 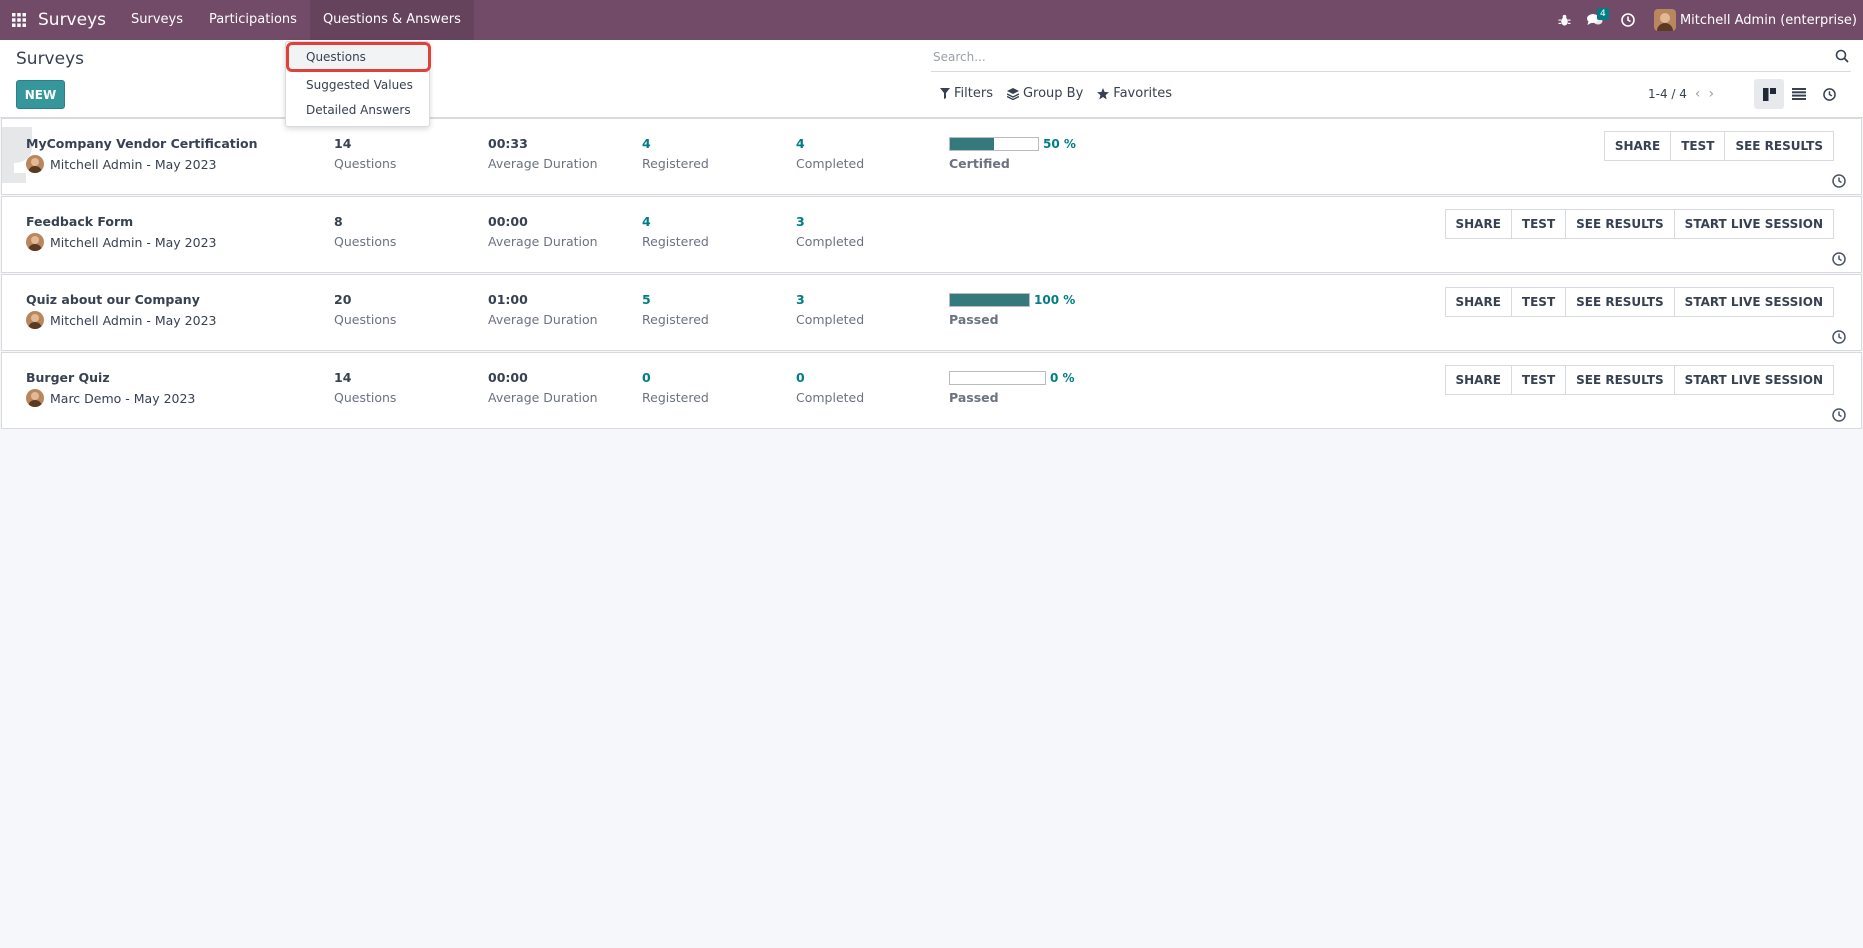 I want to click on progress-status: Certified, so click(x=979, y=163).